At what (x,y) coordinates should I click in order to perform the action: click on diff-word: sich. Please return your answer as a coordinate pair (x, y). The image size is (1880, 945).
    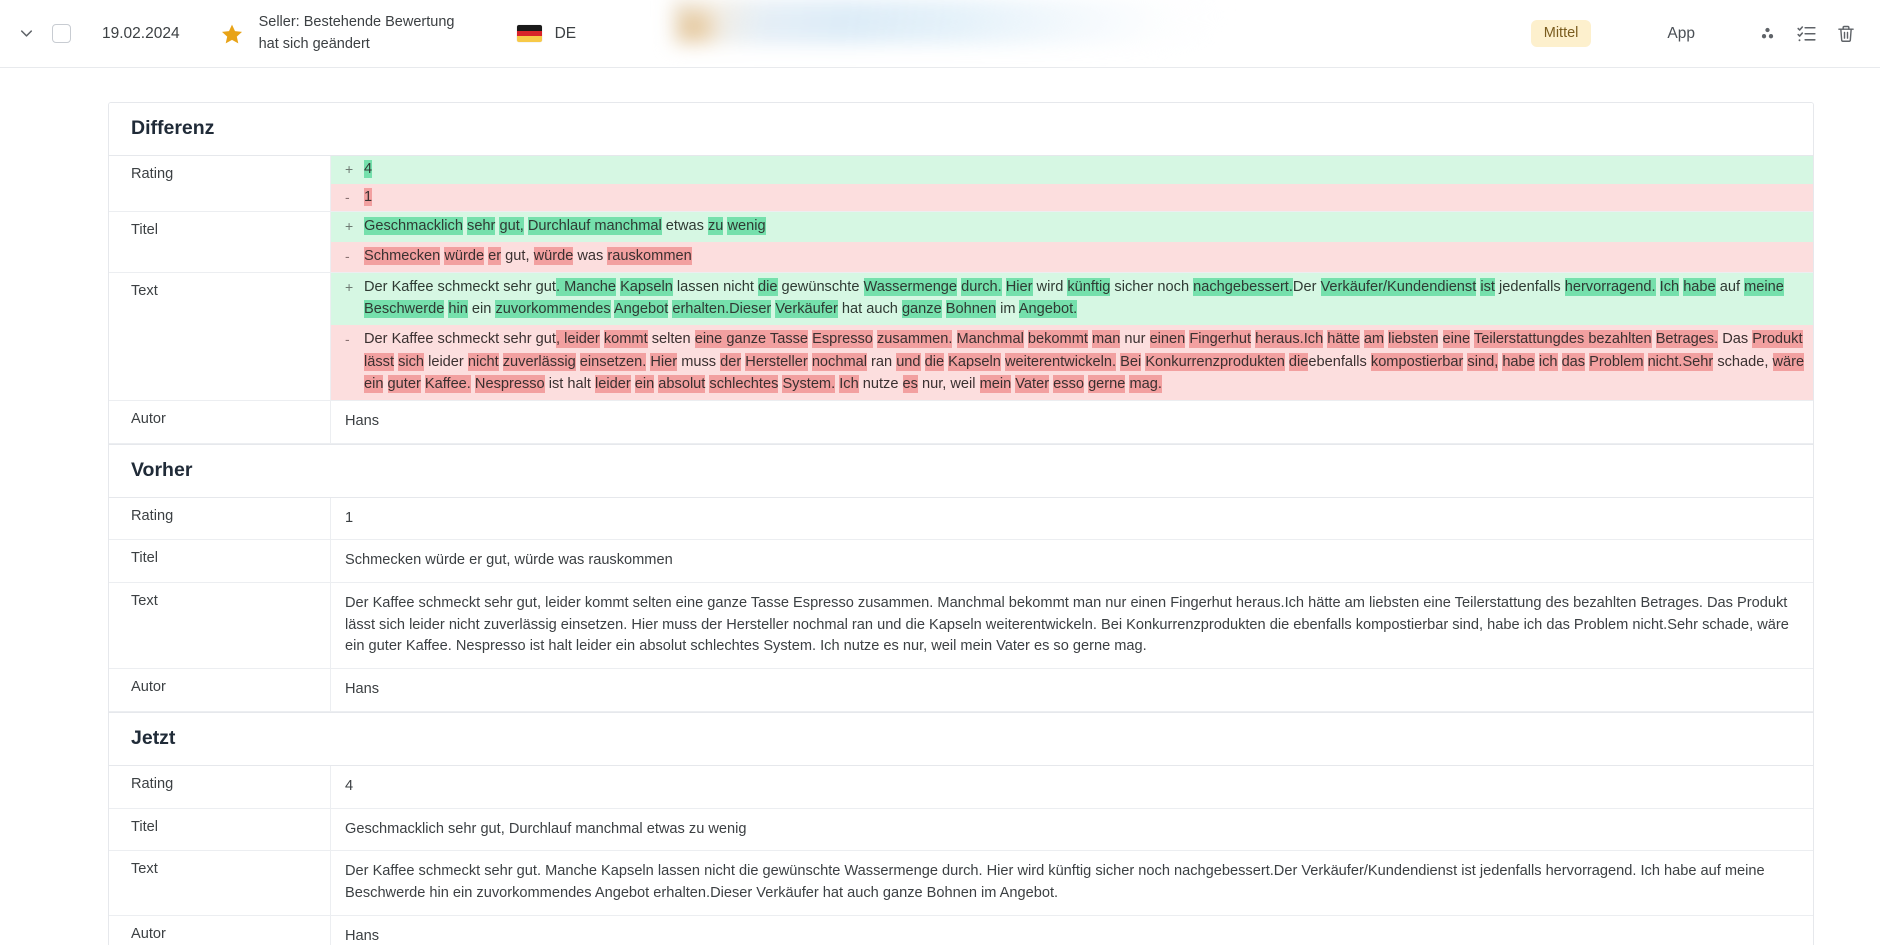
    Looking at the image, I should click on (411, 361).